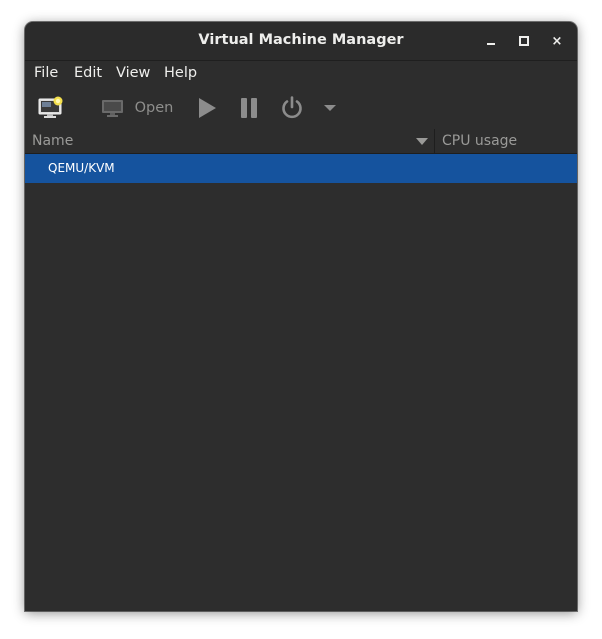 The width and height of the screenshot is (602, 639). I want to click on open-button: Open, so click(137, 108).